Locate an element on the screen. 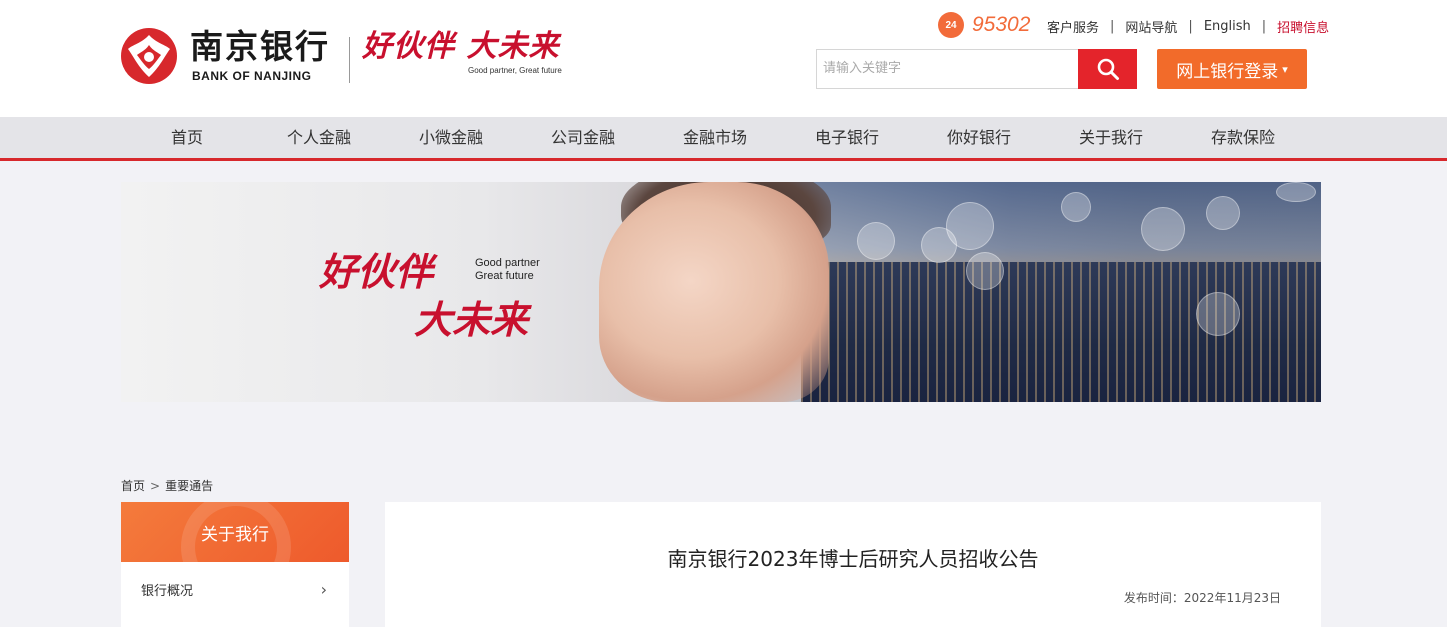 This screenshot has height=627, width=1447. nav-deposit-insurance: 存款保险 is located at coordinates (1243, 137).